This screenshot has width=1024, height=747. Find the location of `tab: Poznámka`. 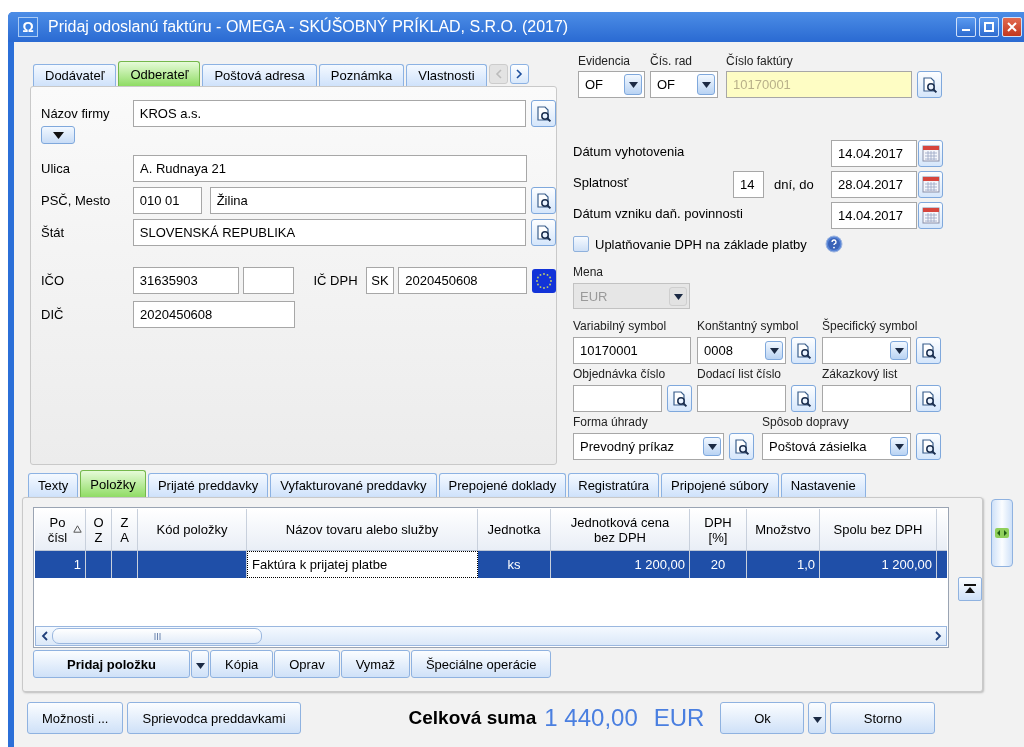

tab: Poznámka is located at coordinates (361, 75).